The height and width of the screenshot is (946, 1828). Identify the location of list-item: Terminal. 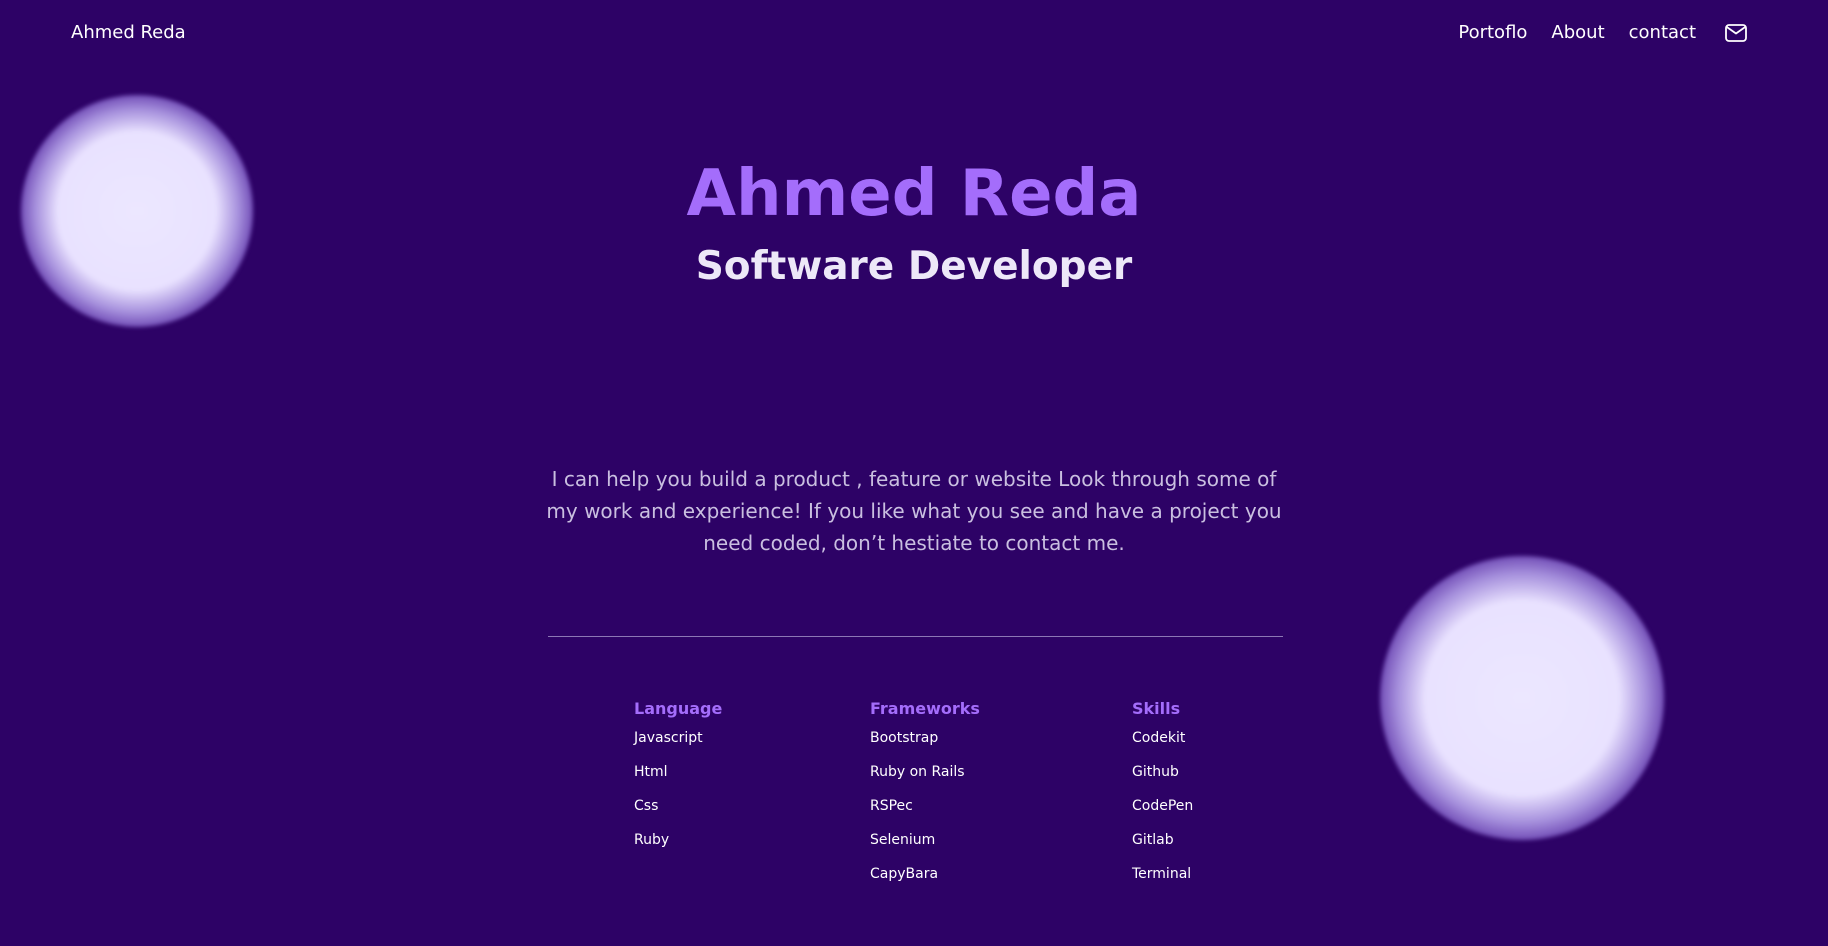
(1162, 874).